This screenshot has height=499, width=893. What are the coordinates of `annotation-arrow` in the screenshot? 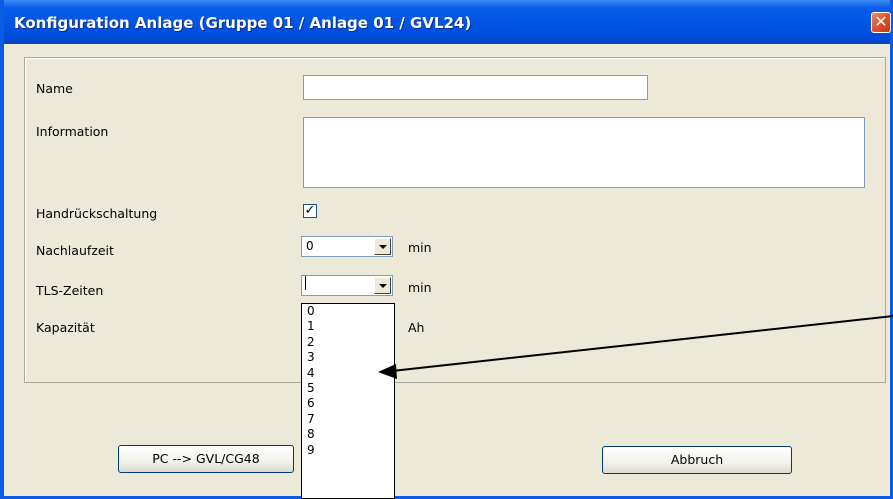 It's located at (635, 347).